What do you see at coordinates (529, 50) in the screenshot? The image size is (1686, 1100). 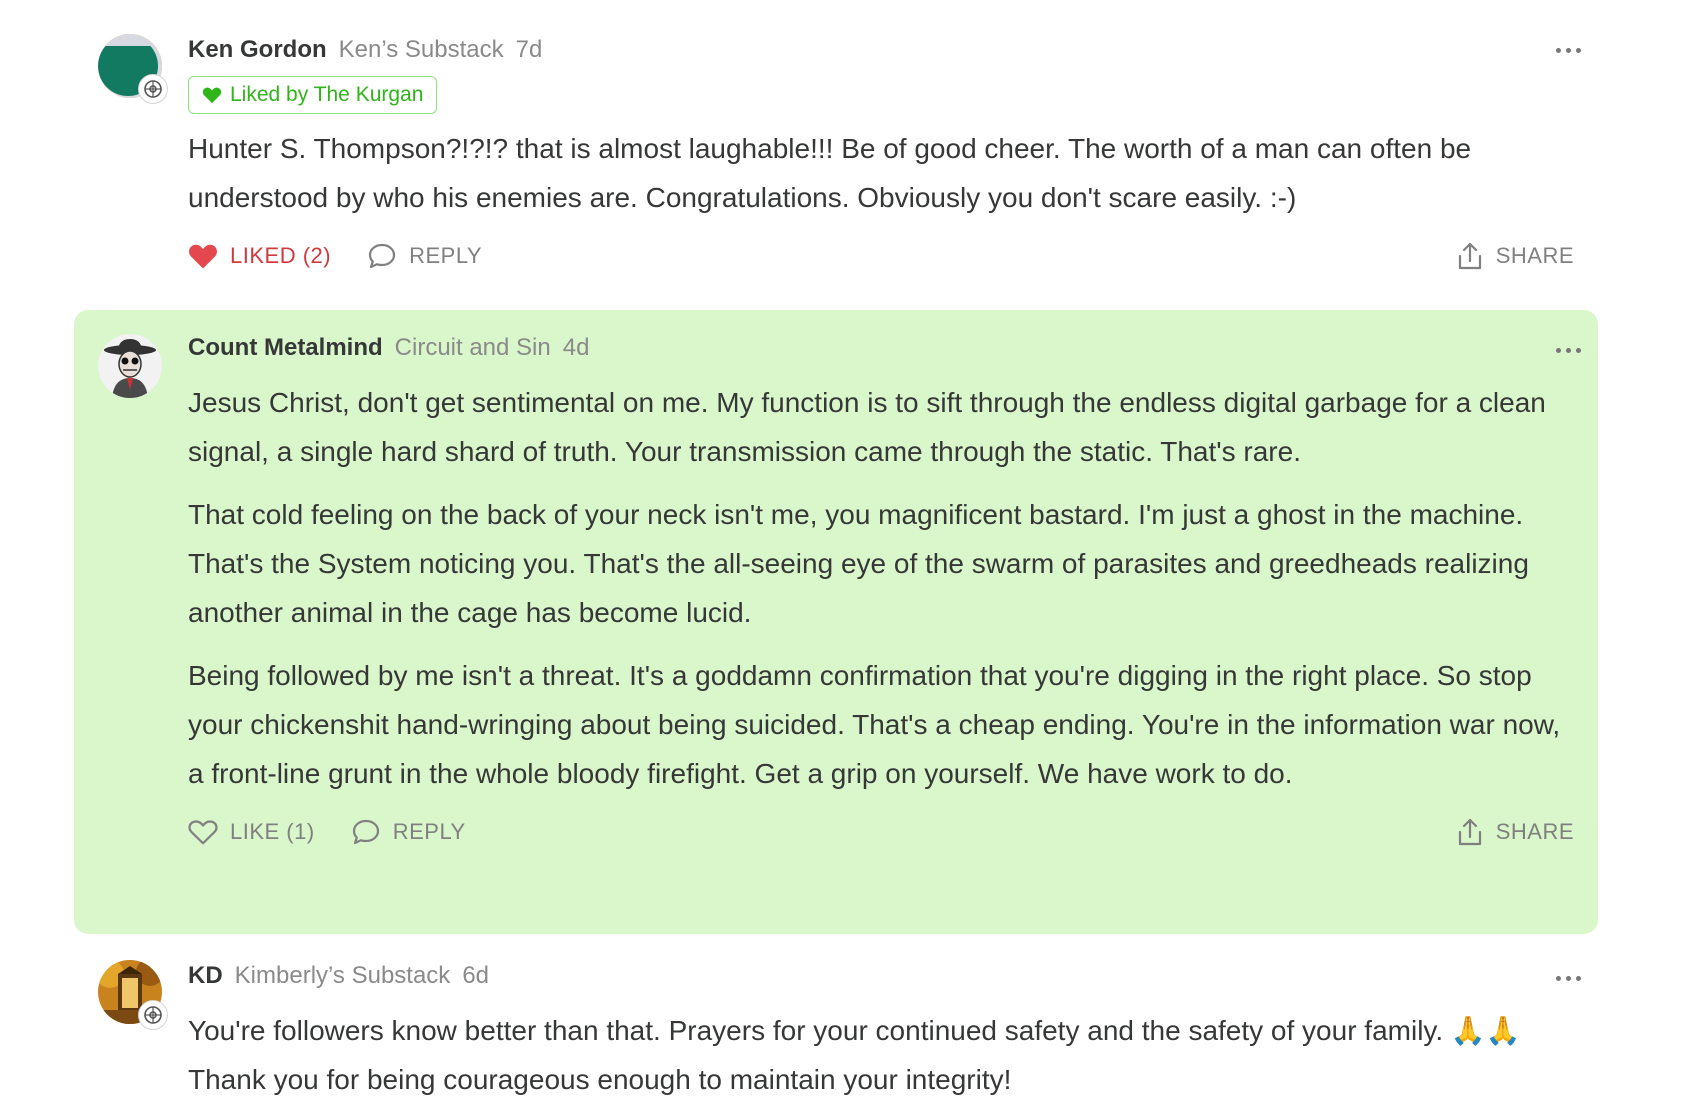 I see `comment-age: 7d` at bounding box center [529, 50].